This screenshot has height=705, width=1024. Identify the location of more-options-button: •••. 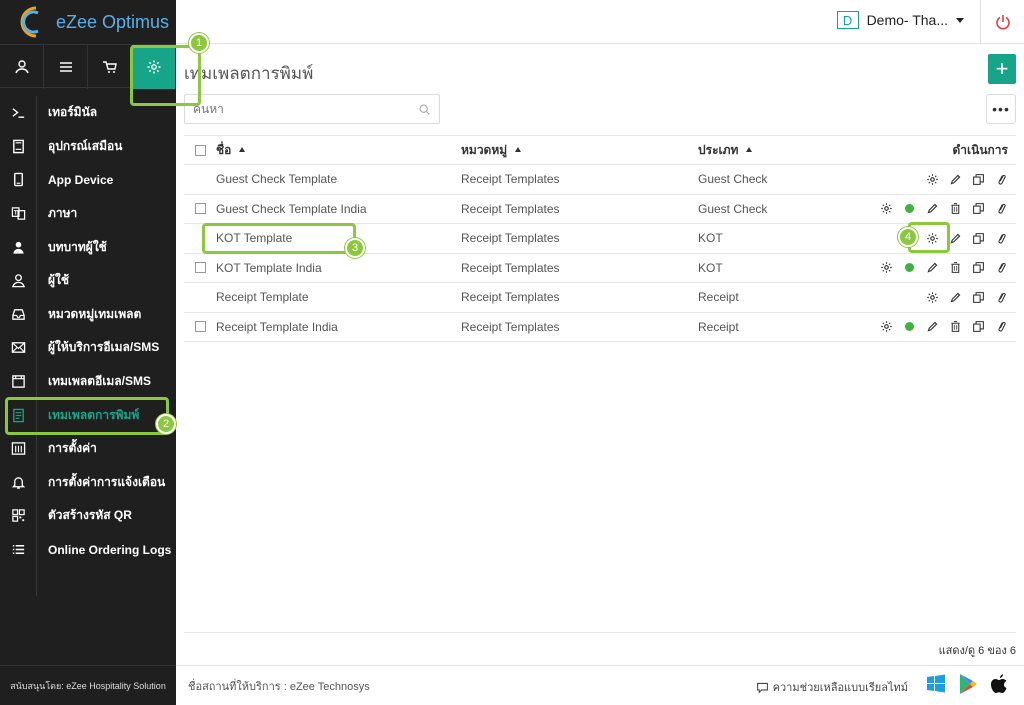
(1001, 109).